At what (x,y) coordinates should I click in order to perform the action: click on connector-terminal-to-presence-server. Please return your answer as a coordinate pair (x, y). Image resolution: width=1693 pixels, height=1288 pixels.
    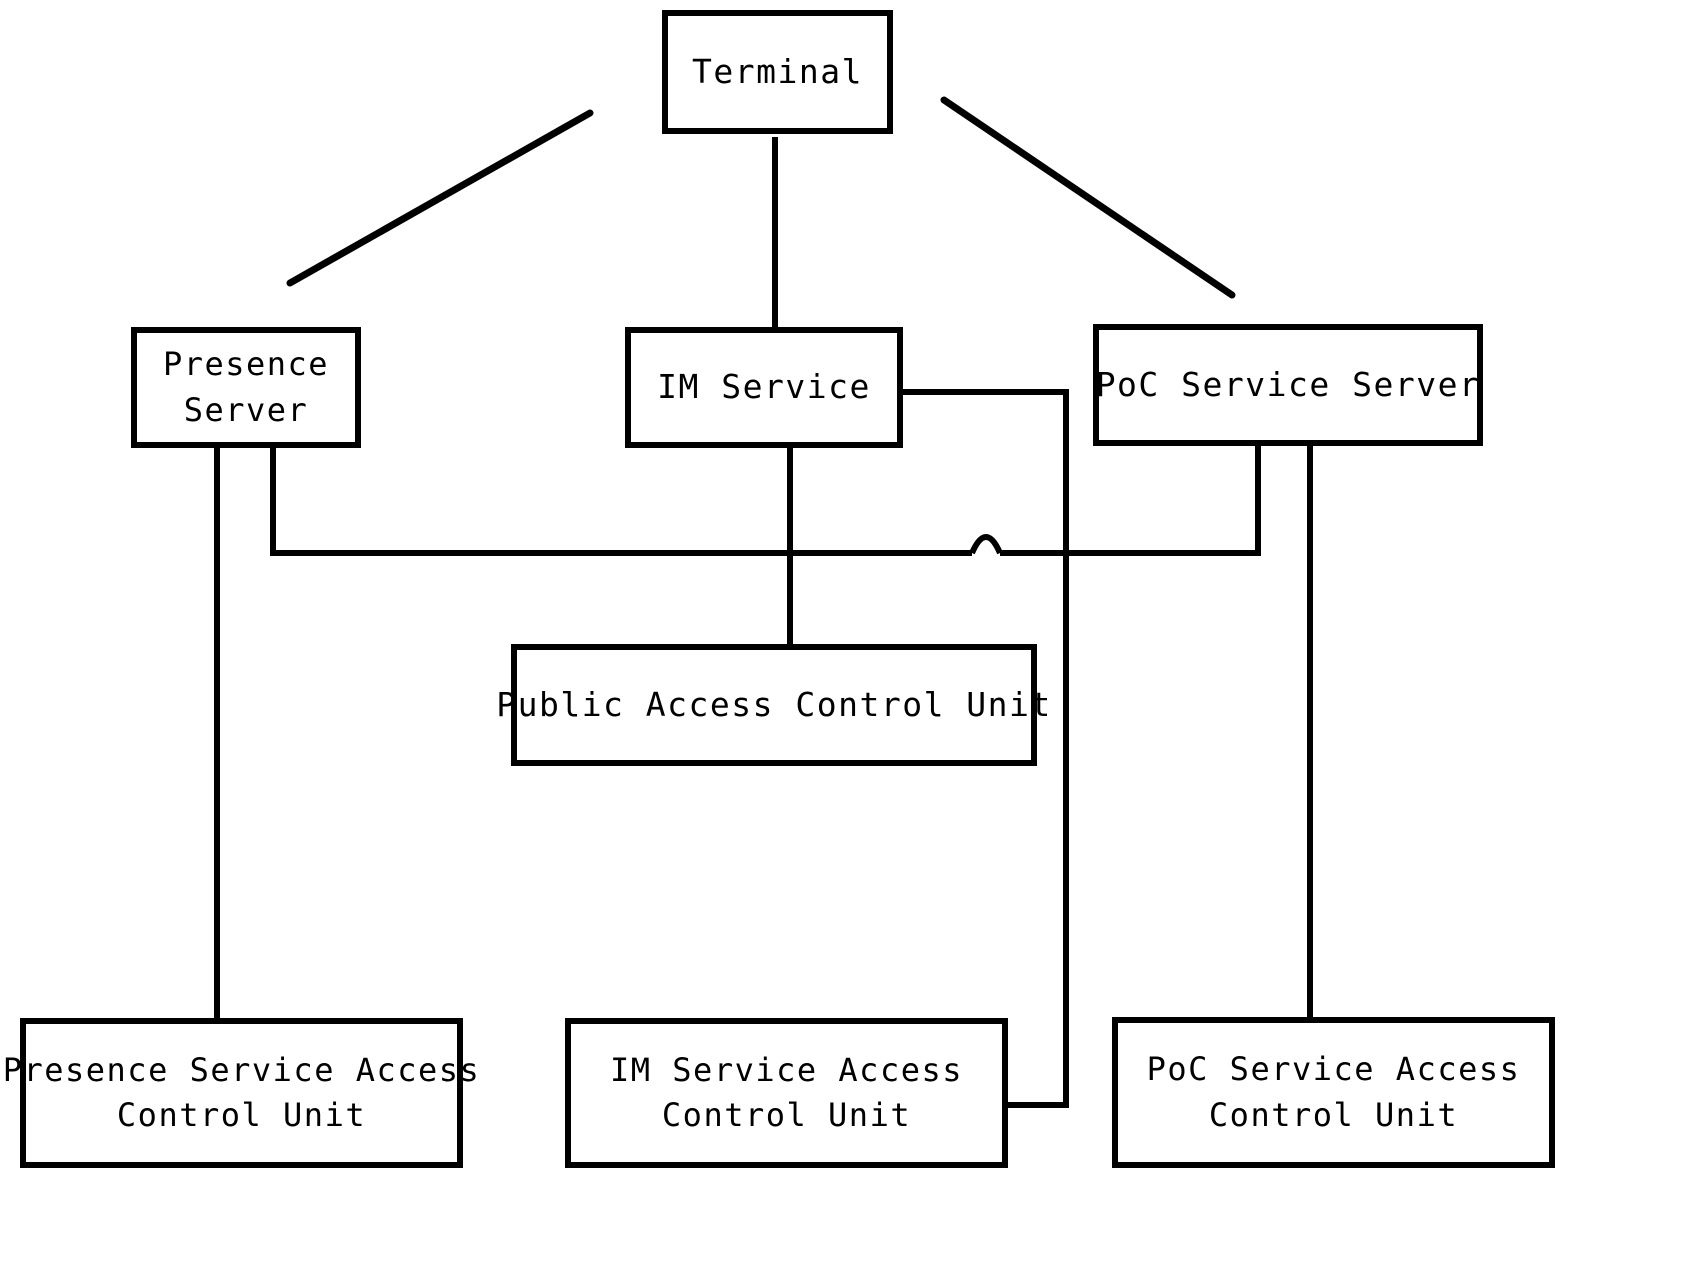
    Looking at the image, I should click on (440, 198).